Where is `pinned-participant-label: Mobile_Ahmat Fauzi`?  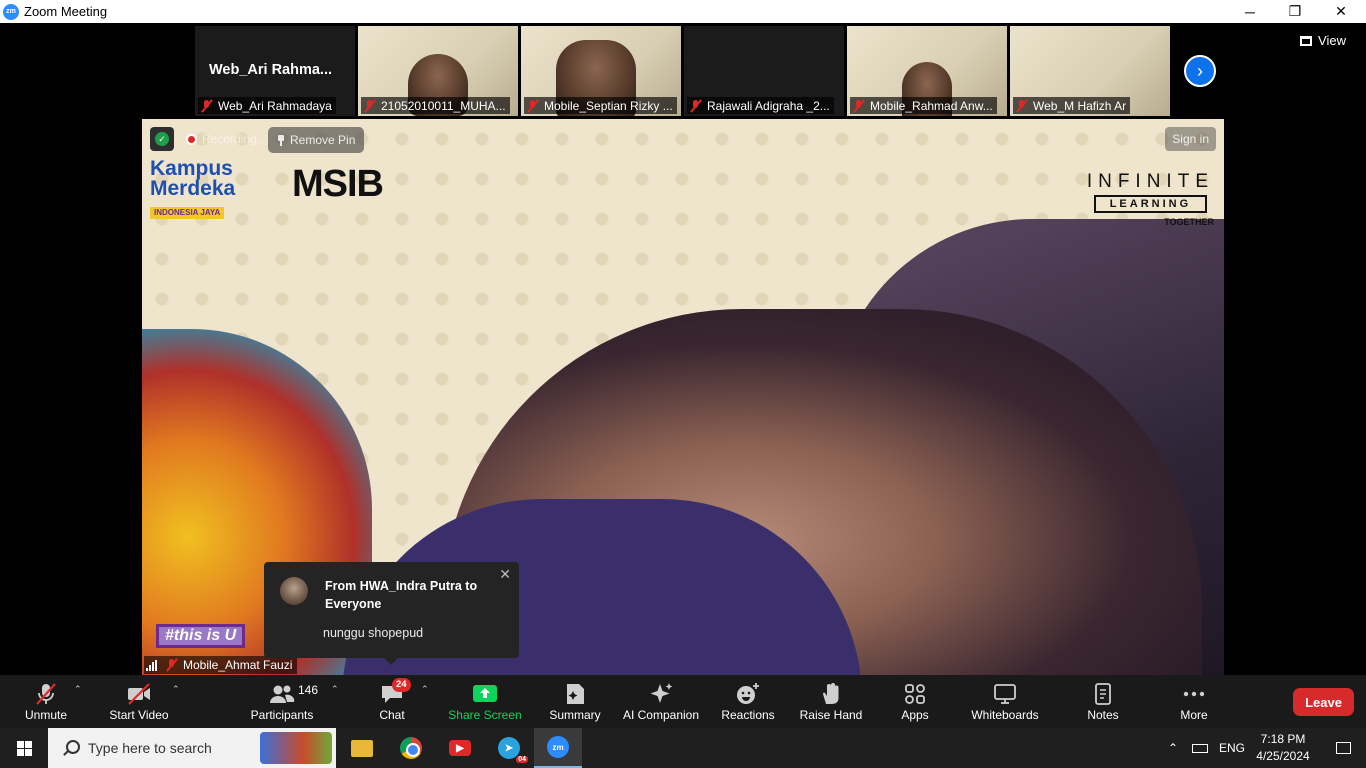 pinned-participant-label: Mobile_Ahmat Fauzi is located at coordinates (221, 665).